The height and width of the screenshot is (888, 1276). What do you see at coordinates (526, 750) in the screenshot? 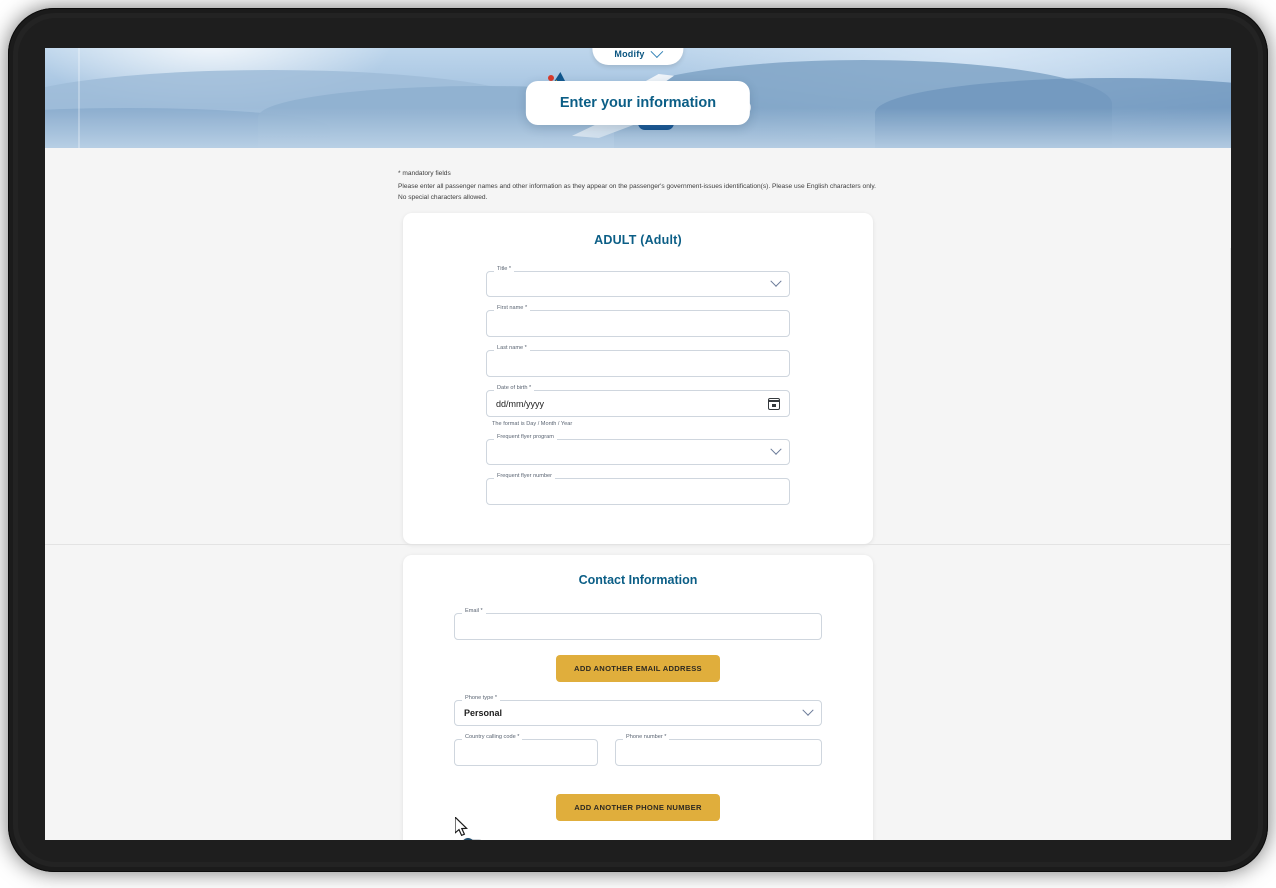
I see `country-calling-code-input: Country calling code *` at bounding box center [526, 750].